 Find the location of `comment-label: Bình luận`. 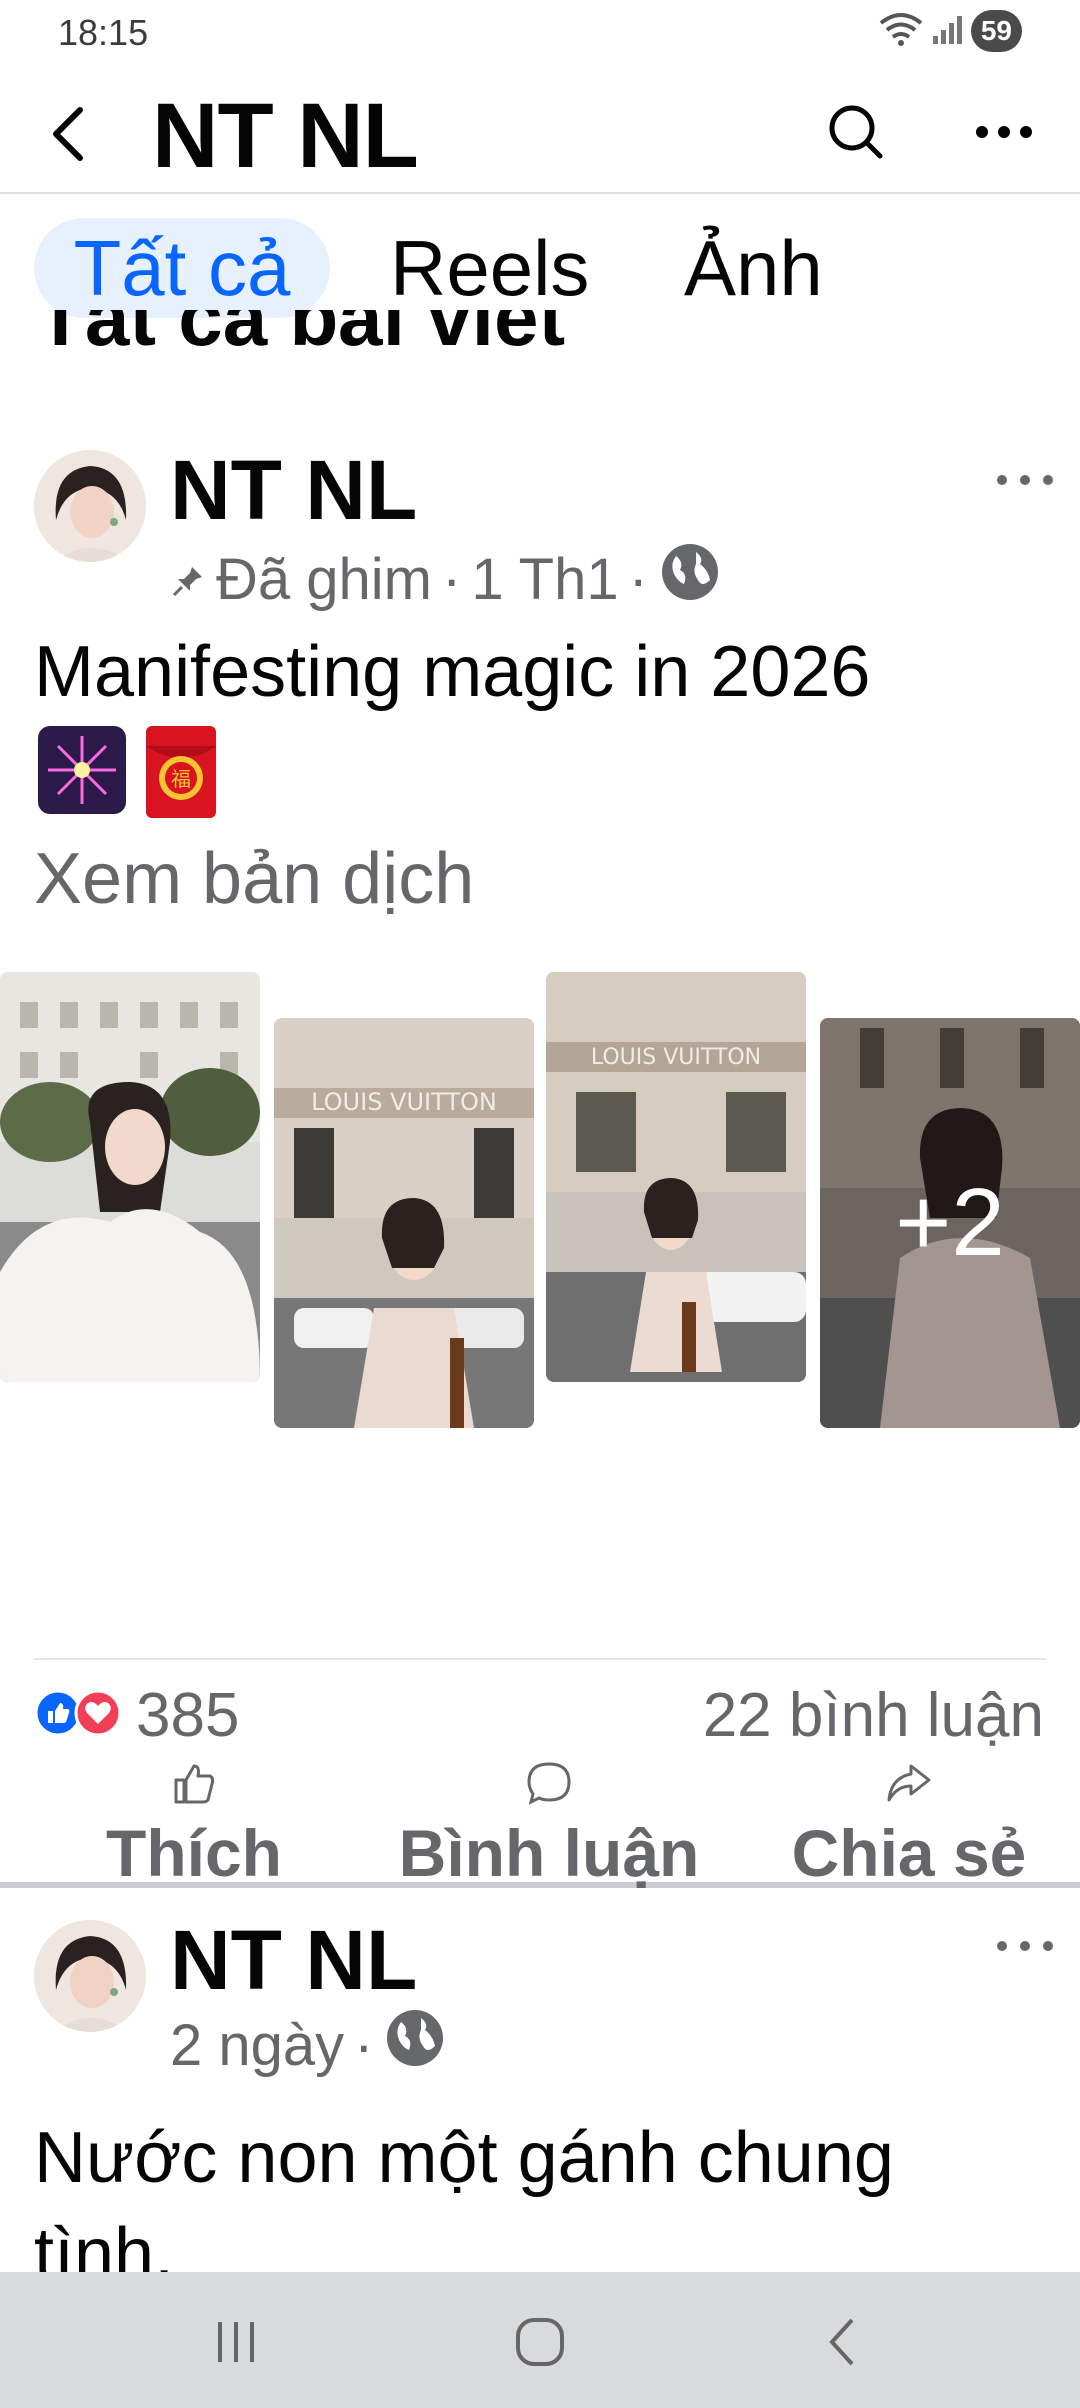

comment-label: Bình luận is located at coordinates (549, 1853).